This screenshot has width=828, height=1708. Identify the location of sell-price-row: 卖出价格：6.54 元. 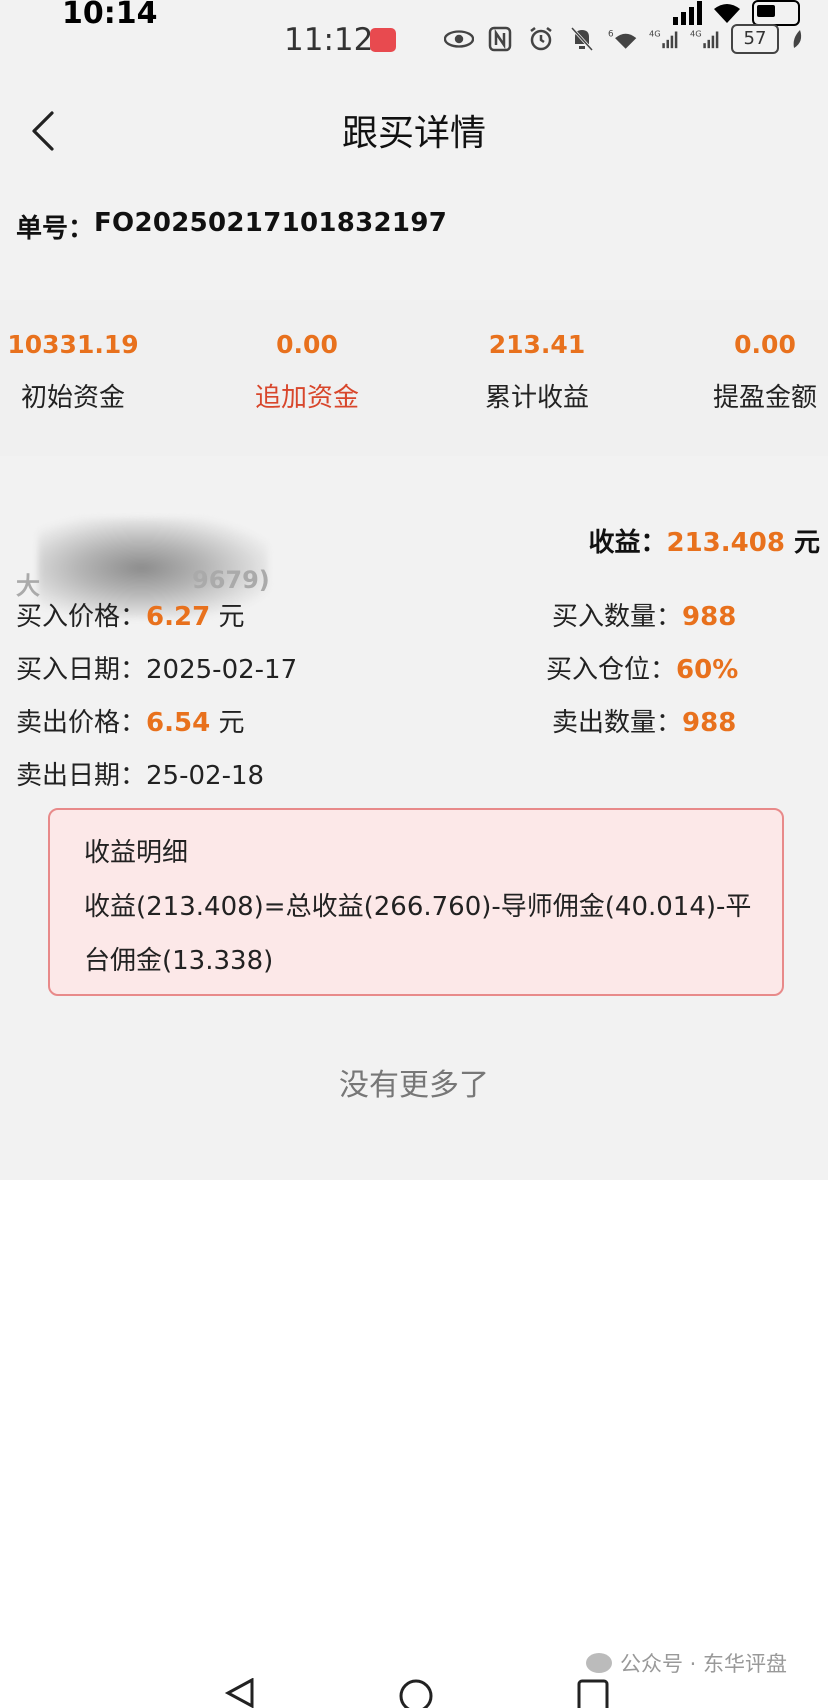
(130, 723).